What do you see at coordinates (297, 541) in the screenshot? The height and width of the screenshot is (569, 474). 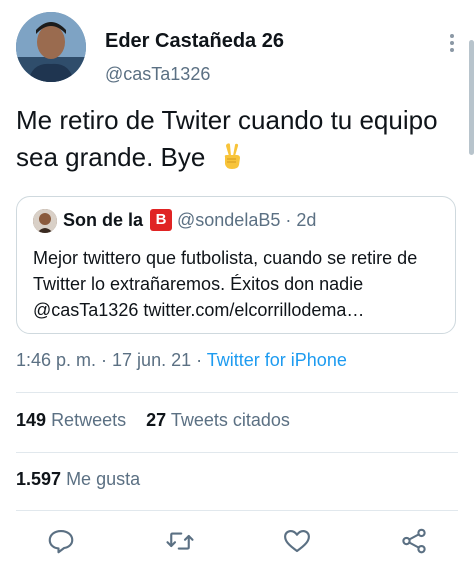 I see `like-icon` at bounding box center [297, 541].